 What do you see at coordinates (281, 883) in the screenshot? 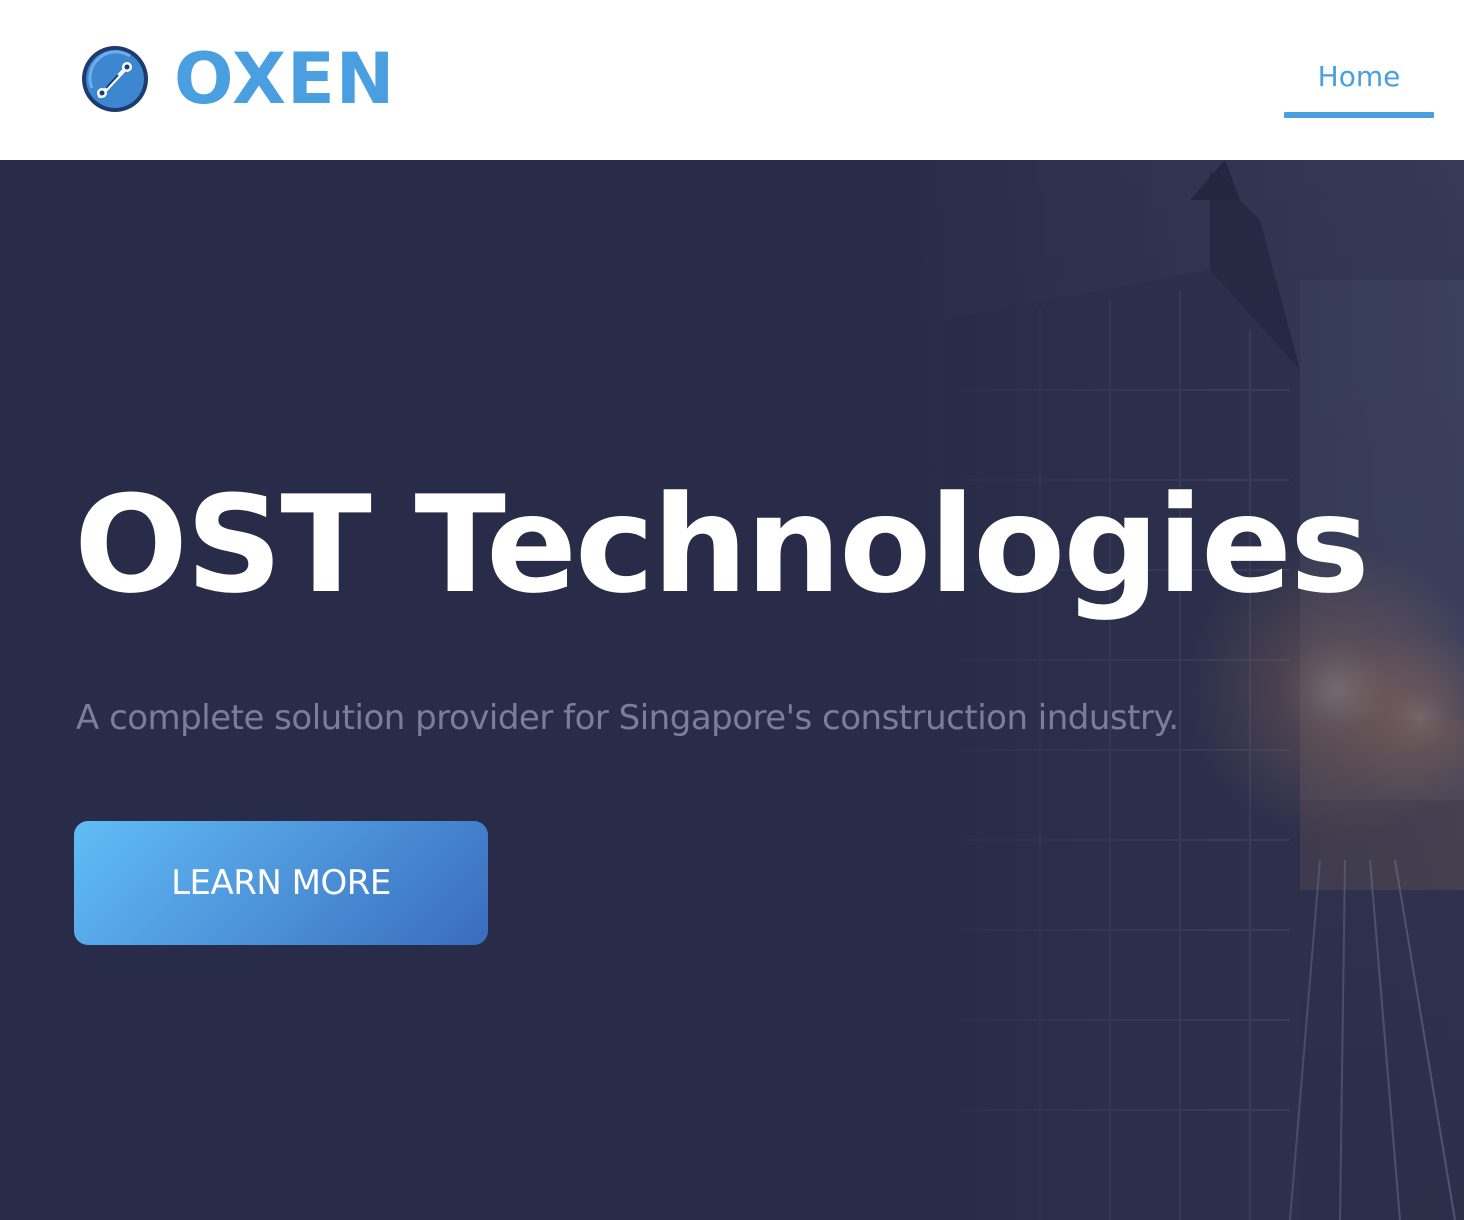
I see `learn-more-button: LEARN MORE` at bounding box center [281, 883].